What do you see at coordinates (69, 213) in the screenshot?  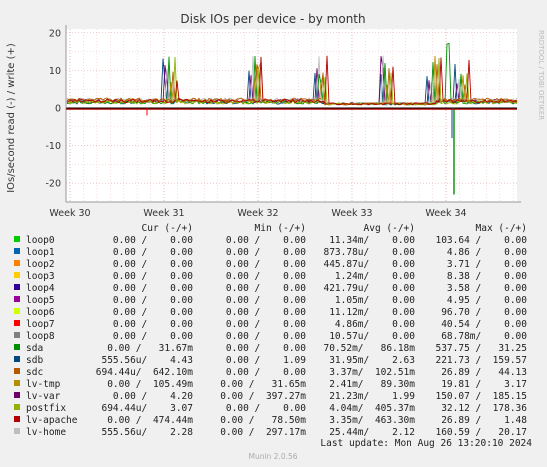 I see `x-tick-label: Week 30` at bounding box center [69, 213].